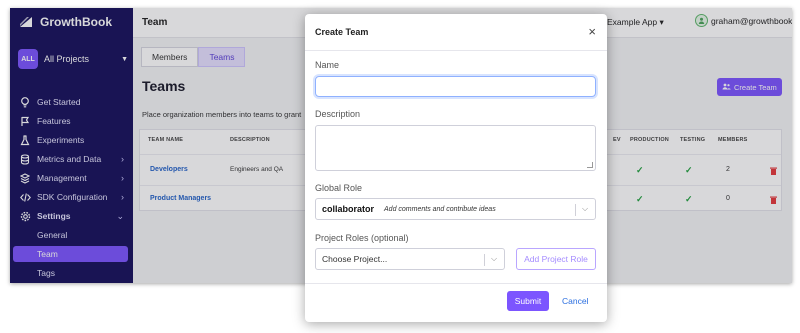 The image size is (800, 333). Describe the element at coordinates (556, 259) in the screenshot. I see `add-project-role-button: Add Project Role` at that location.